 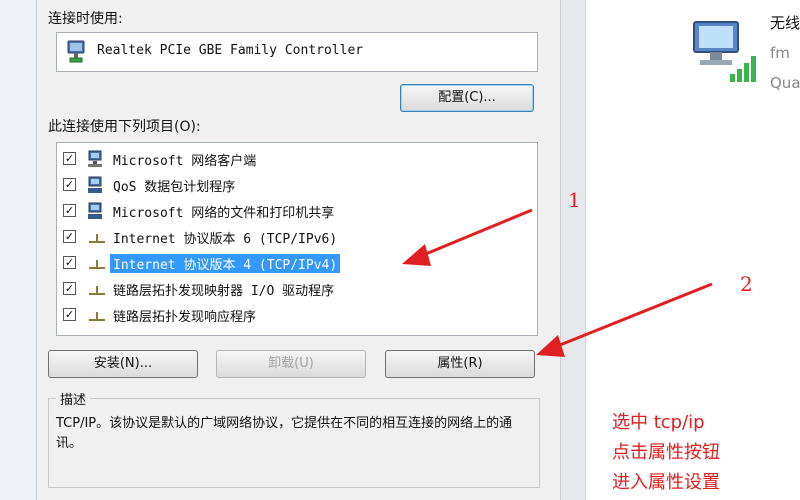 I want to click on list-item: ✓ 链路层拓扑发现映射器 I/O 驱动程序, so click(x=292, y=289).